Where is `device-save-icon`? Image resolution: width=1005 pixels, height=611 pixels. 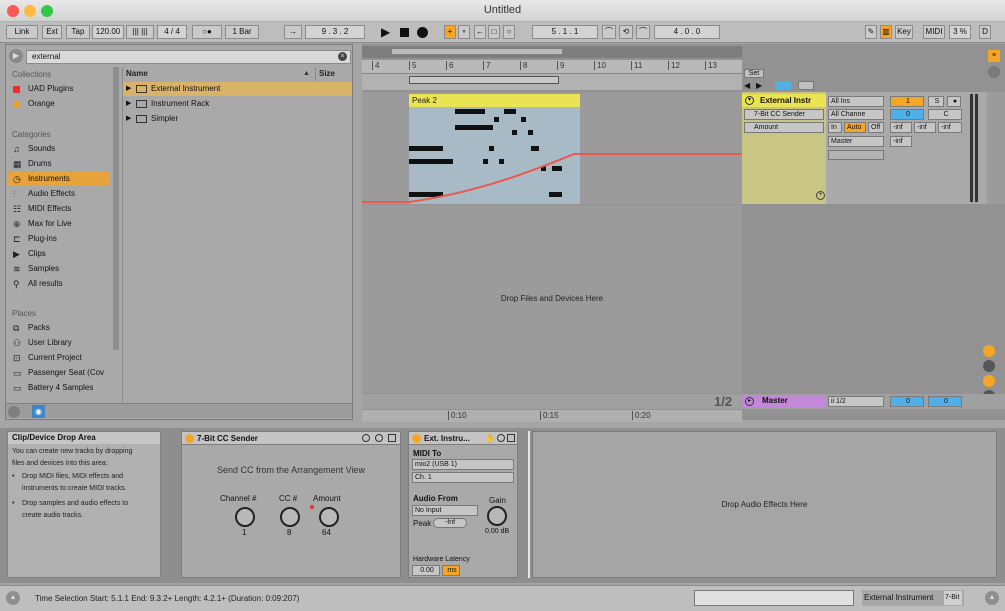 device-save-icon is located at coordinates (392, 438).